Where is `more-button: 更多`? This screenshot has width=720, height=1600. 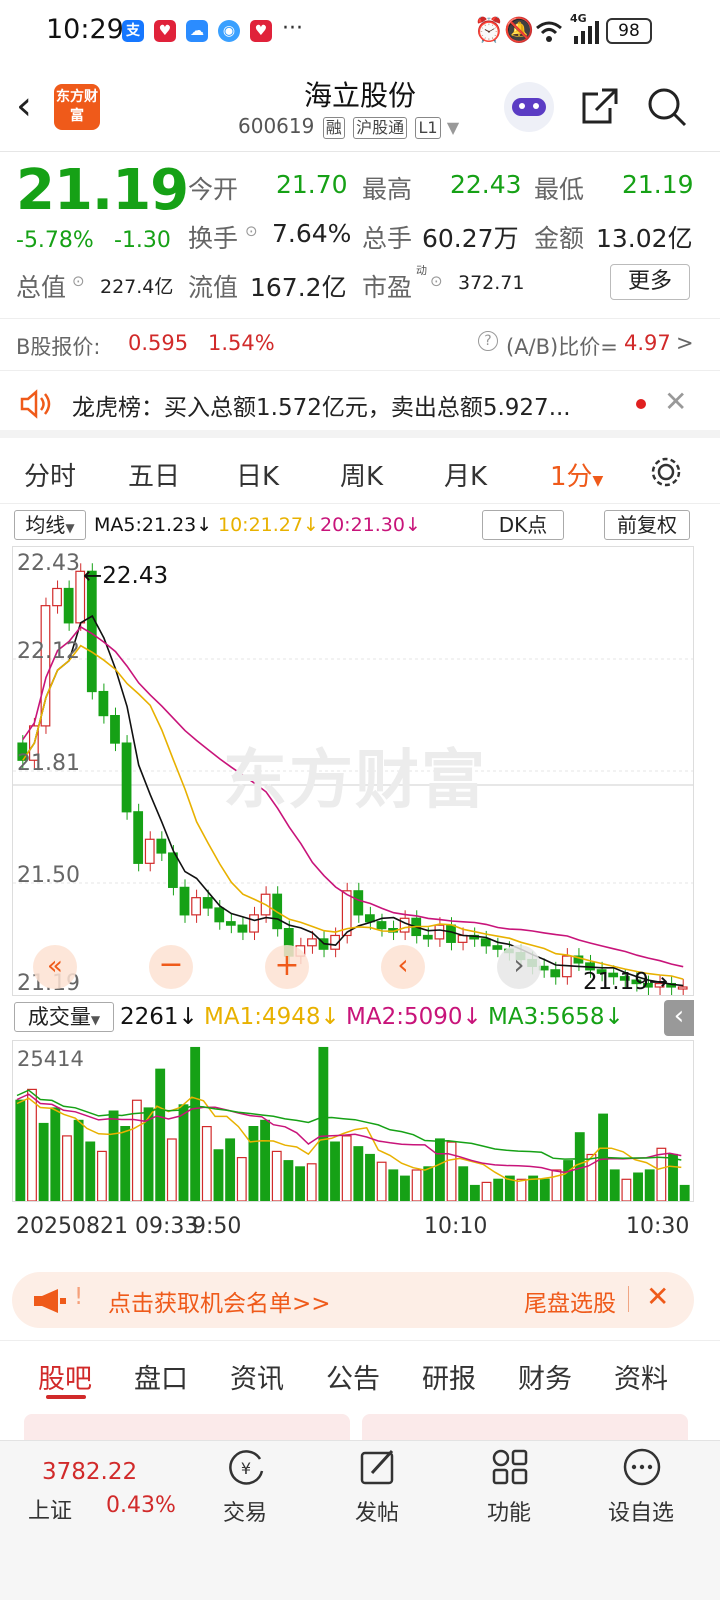
more-button: 更多 is located at coordinates (650, 282).